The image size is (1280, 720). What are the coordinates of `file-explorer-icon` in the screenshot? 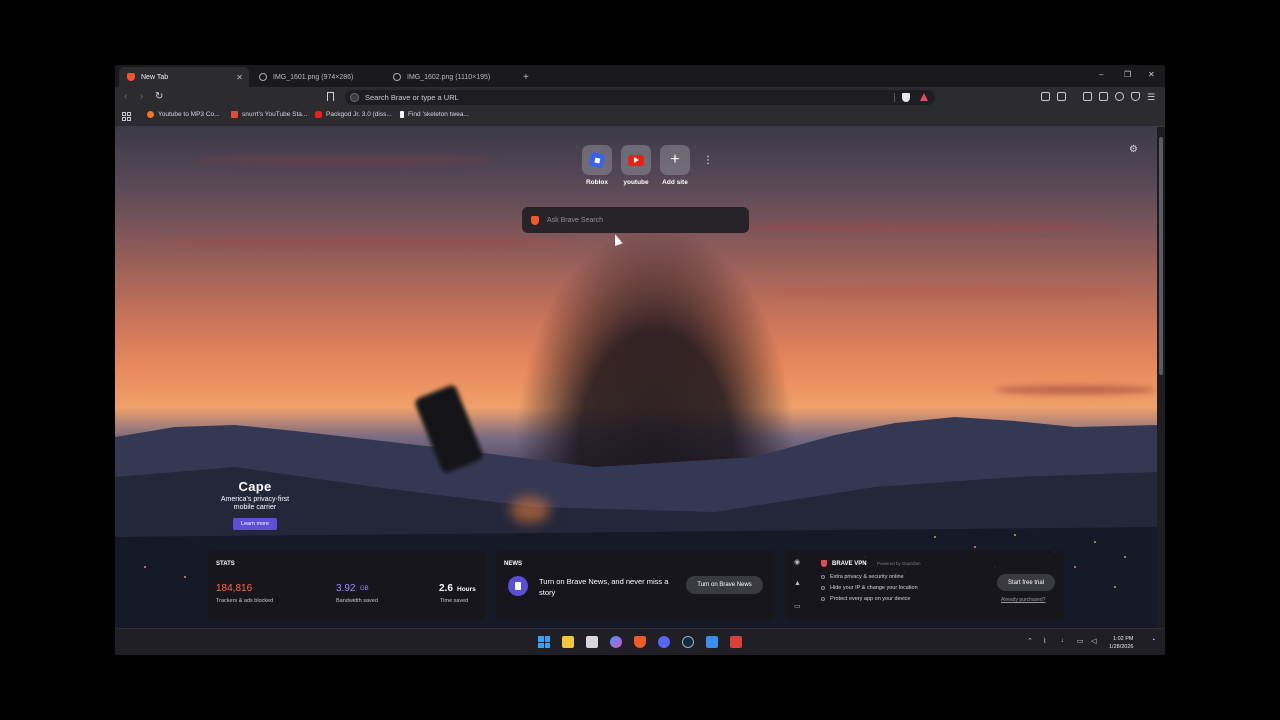 It's located at (568, 642).